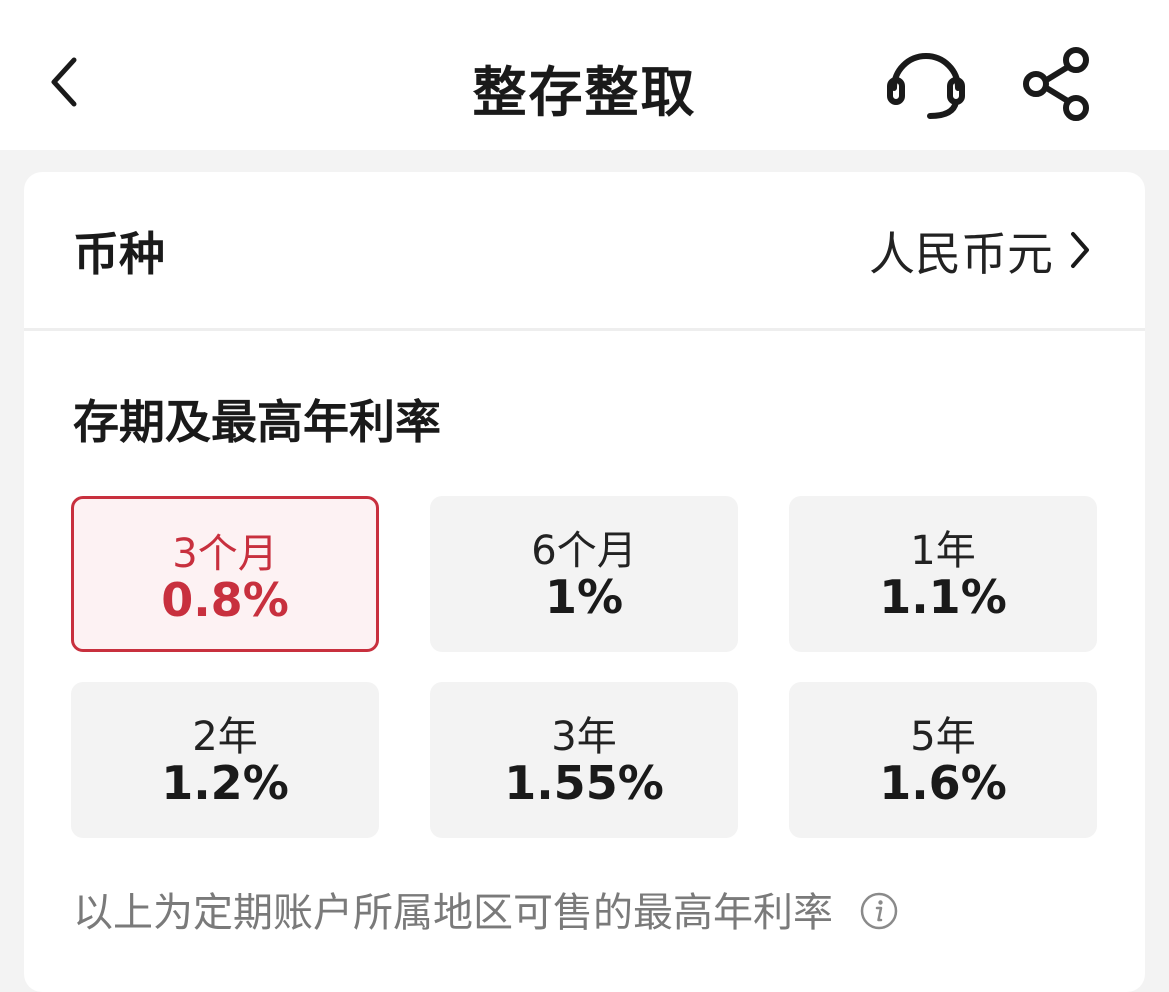  I want to click on share-icon, so click(1056, 84).